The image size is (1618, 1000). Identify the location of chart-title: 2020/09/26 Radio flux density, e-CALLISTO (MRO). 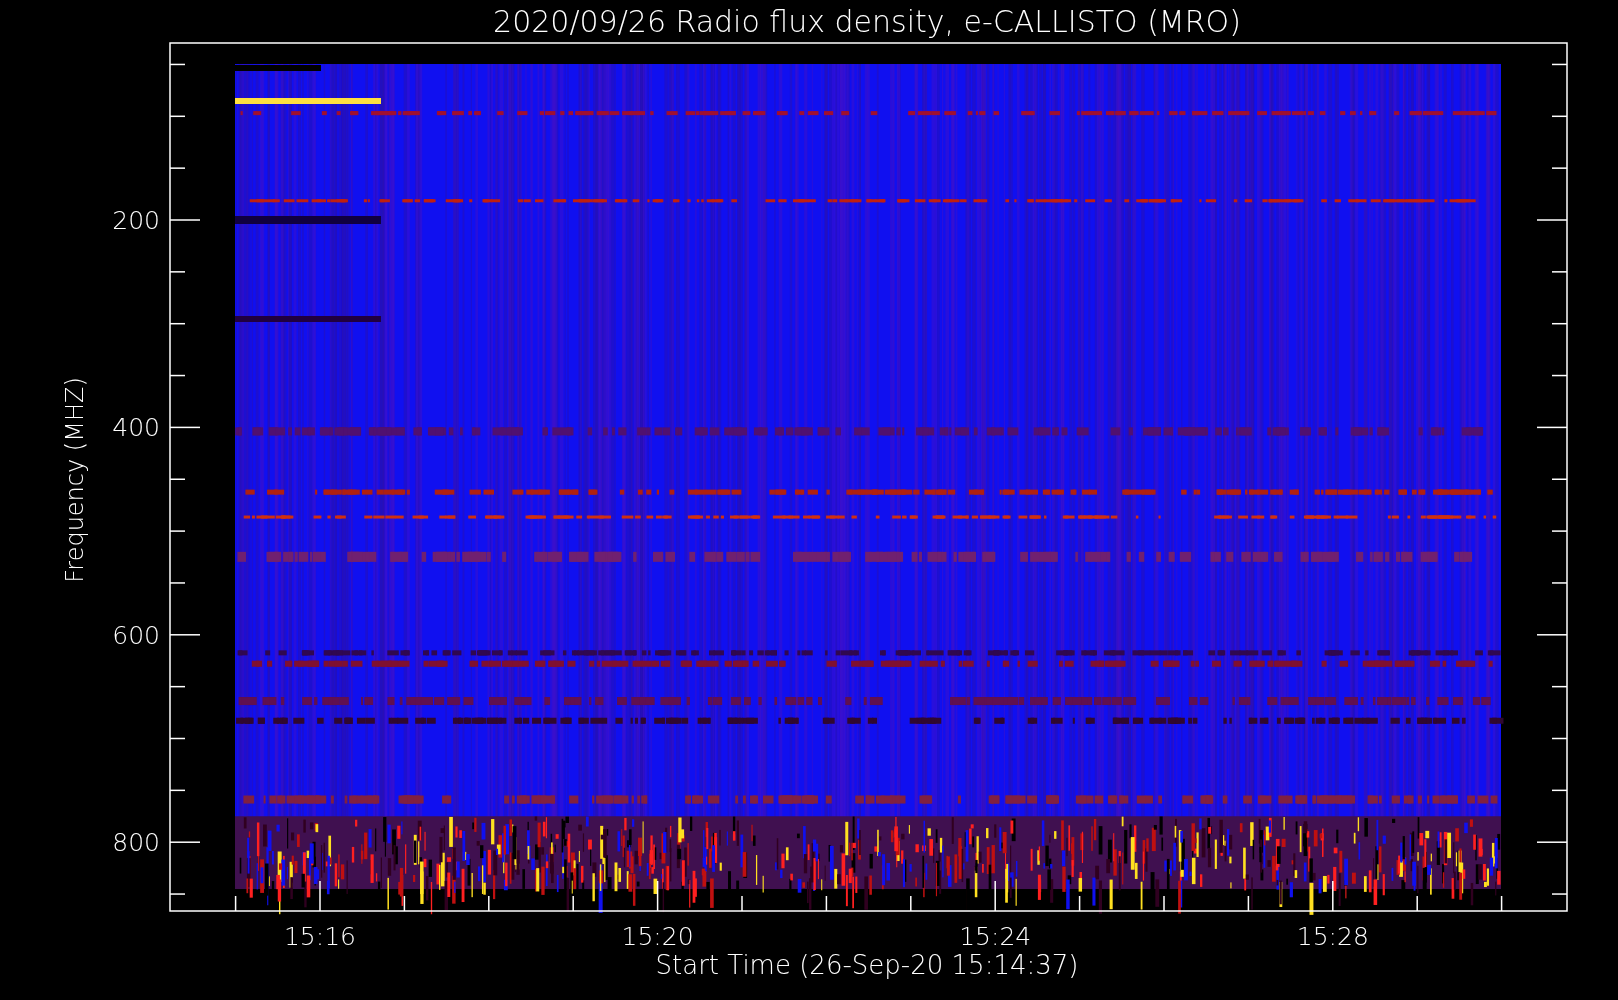
(867, 21).